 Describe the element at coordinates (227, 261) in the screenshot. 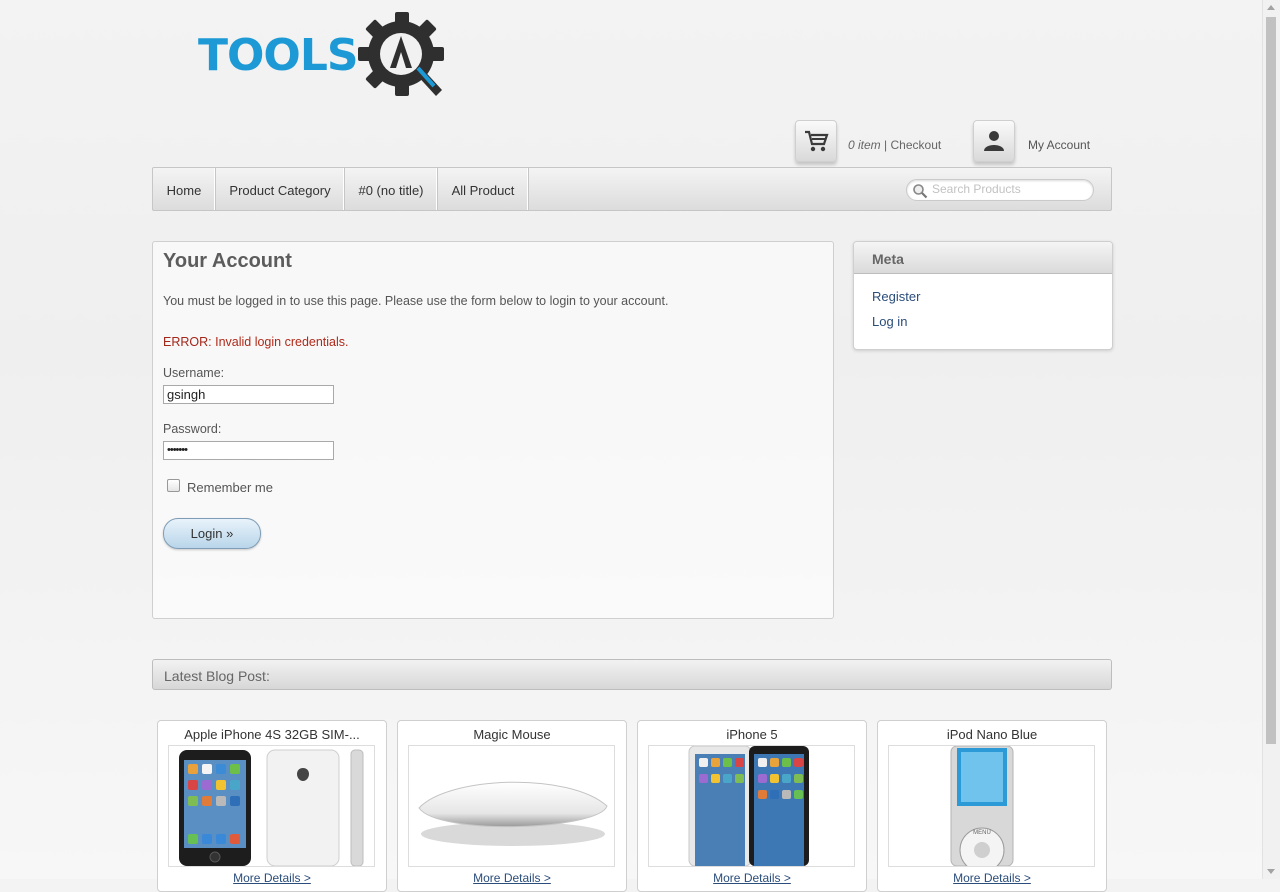

I see `page-title: Your Account` at that location.